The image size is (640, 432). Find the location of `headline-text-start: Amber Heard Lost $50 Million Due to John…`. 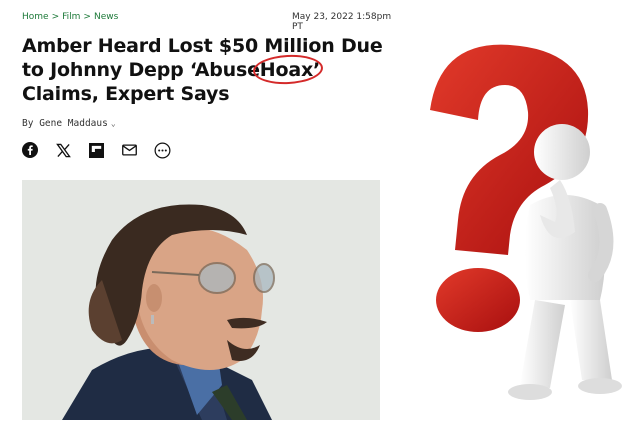

headline-text-start: Amber Heard Lost $50 Million Due to John… is located at coordinates (202, 58).